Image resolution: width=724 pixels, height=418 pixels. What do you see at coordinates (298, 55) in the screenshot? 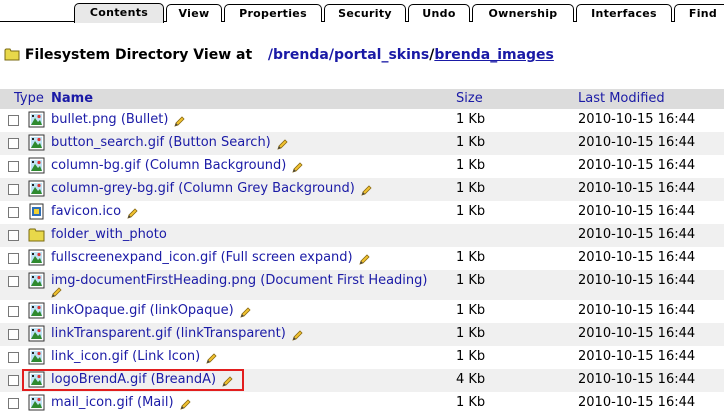
I see `path-brenda: /brenda` at bounding box center [298, 55].